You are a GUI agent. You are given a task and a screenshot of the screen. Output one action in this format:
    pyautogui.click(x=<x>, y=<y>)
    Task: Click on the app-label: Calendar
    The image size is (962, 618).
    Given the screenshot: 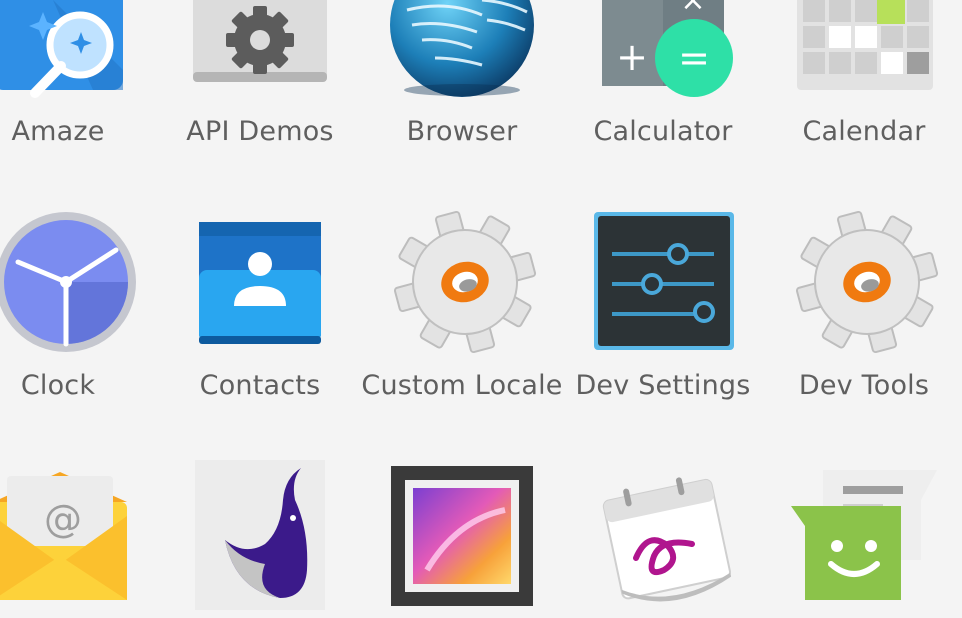 What is the action you would take?
    pyautogui.click(x=864, y=131)
    